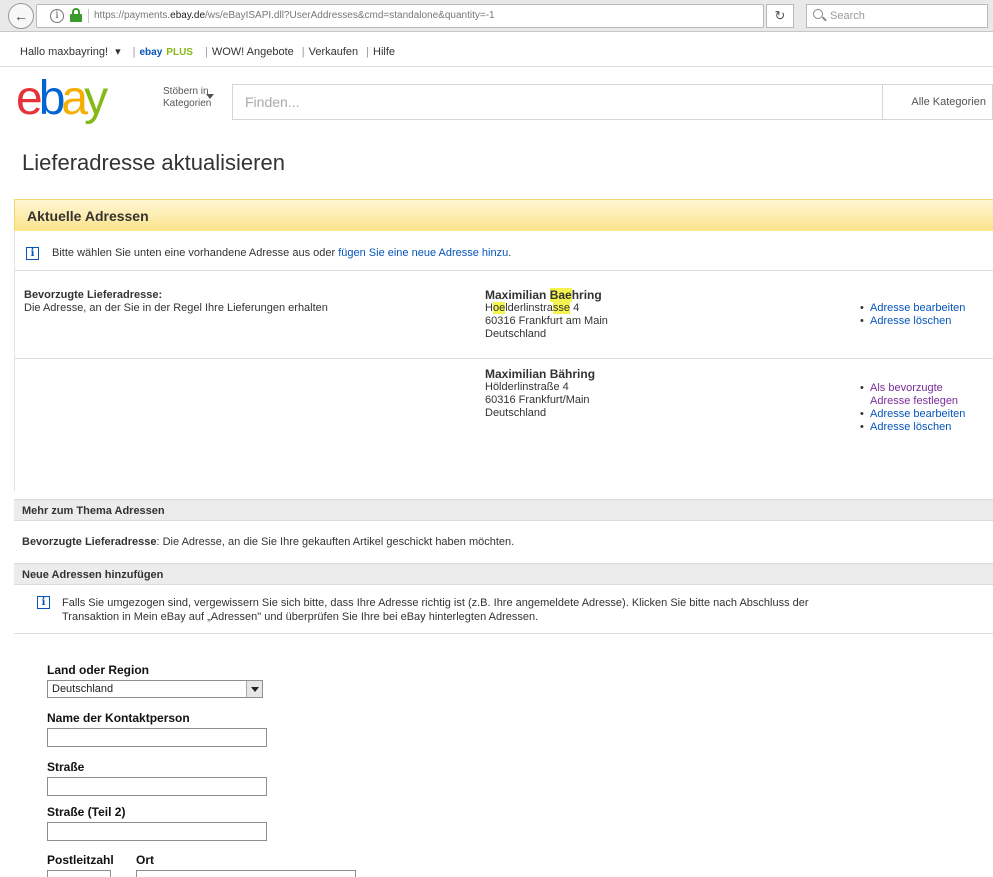  What do you see at coordinates (80, 860) in the screenshot?
I see `postal-code-label: Postleitzahl` at bounding box center [80, 860].